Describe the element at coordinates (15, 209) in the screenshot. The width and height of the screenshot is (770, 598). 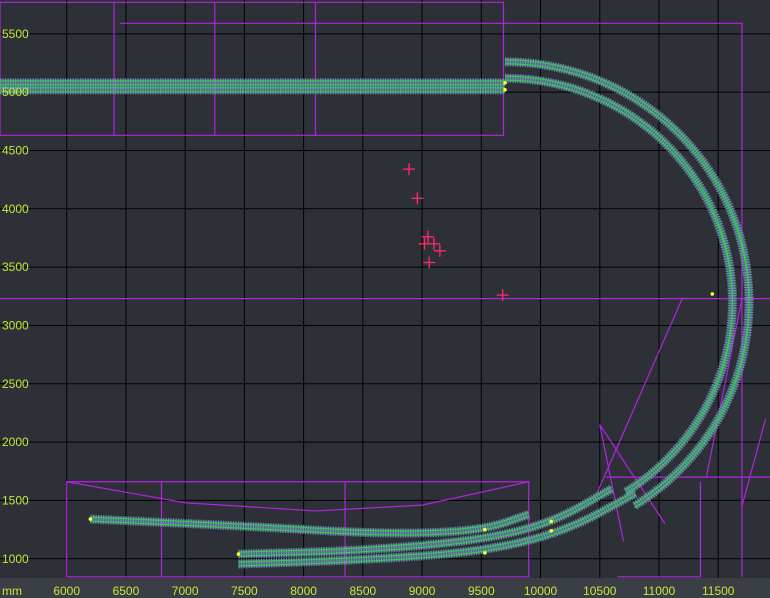
I see `y-tick-label: 4000` at that location.